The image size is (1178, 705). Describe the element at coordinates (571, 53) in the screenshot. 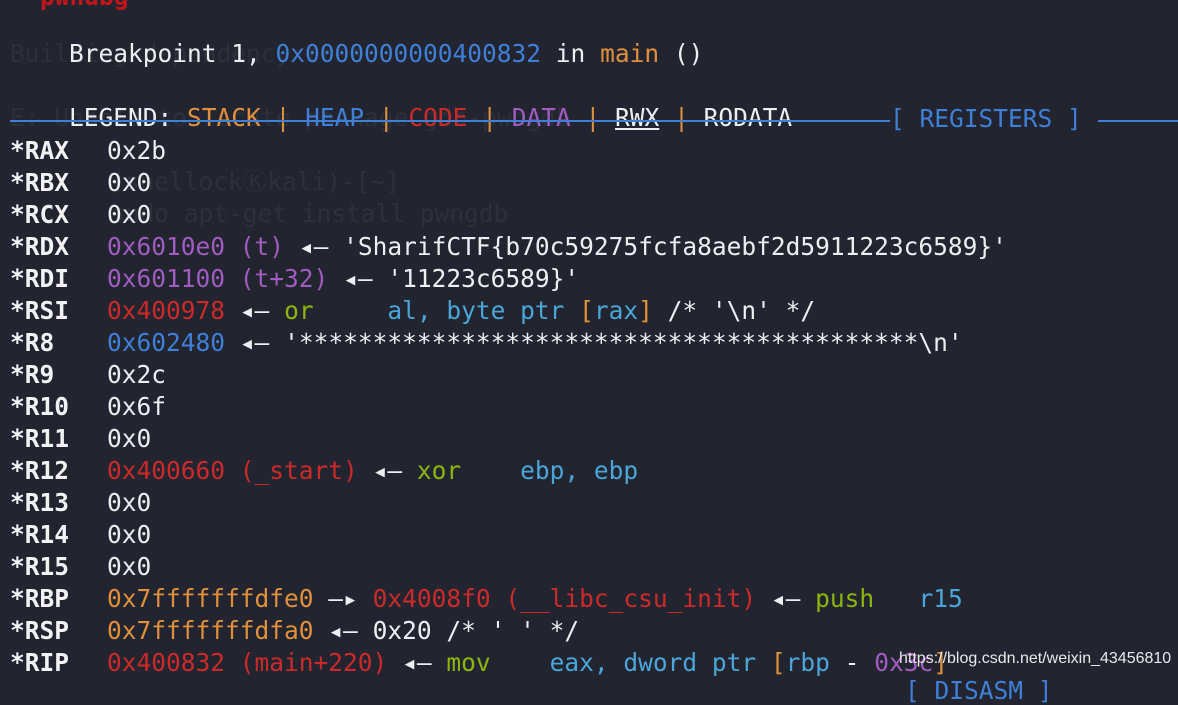

I see `breakpoint-in: in` at that location.